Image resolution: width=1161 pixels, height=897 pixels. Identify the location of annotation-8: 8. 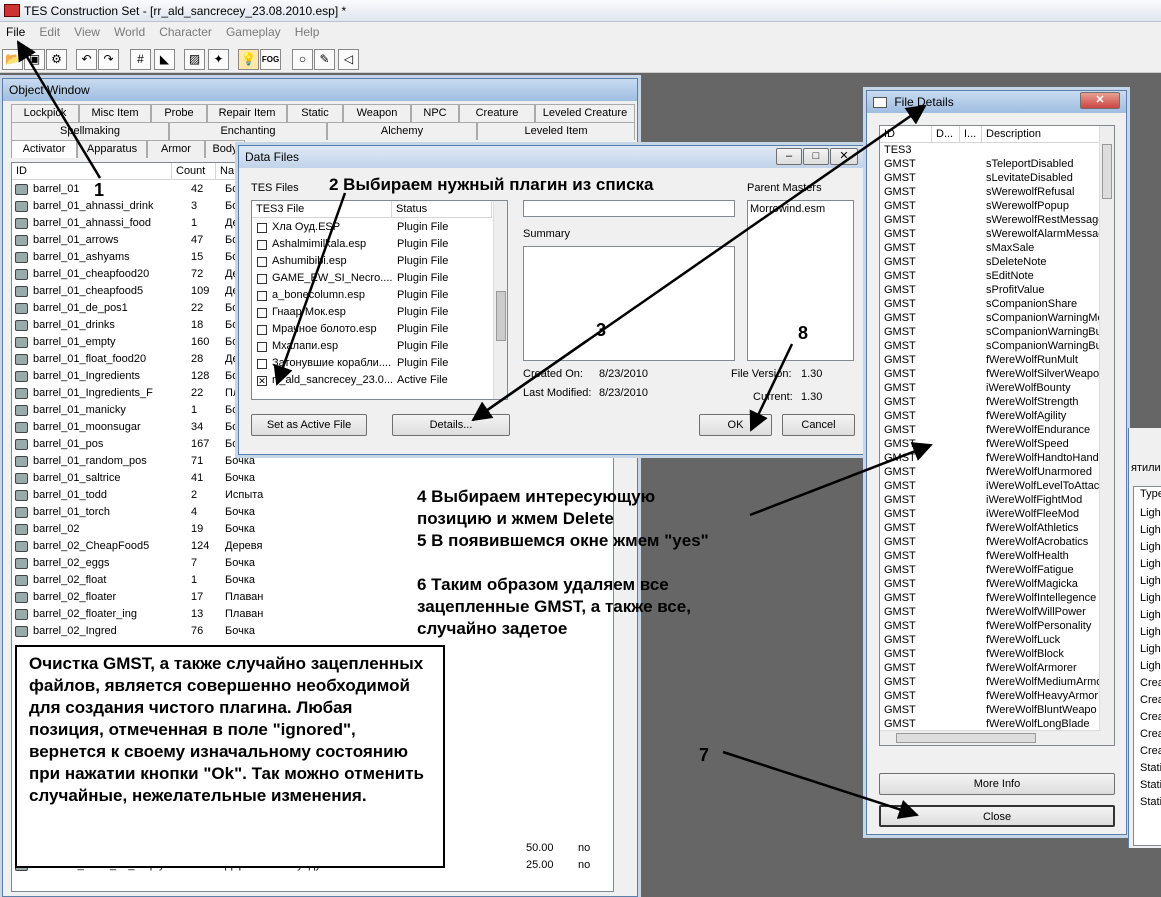
(803, 333).